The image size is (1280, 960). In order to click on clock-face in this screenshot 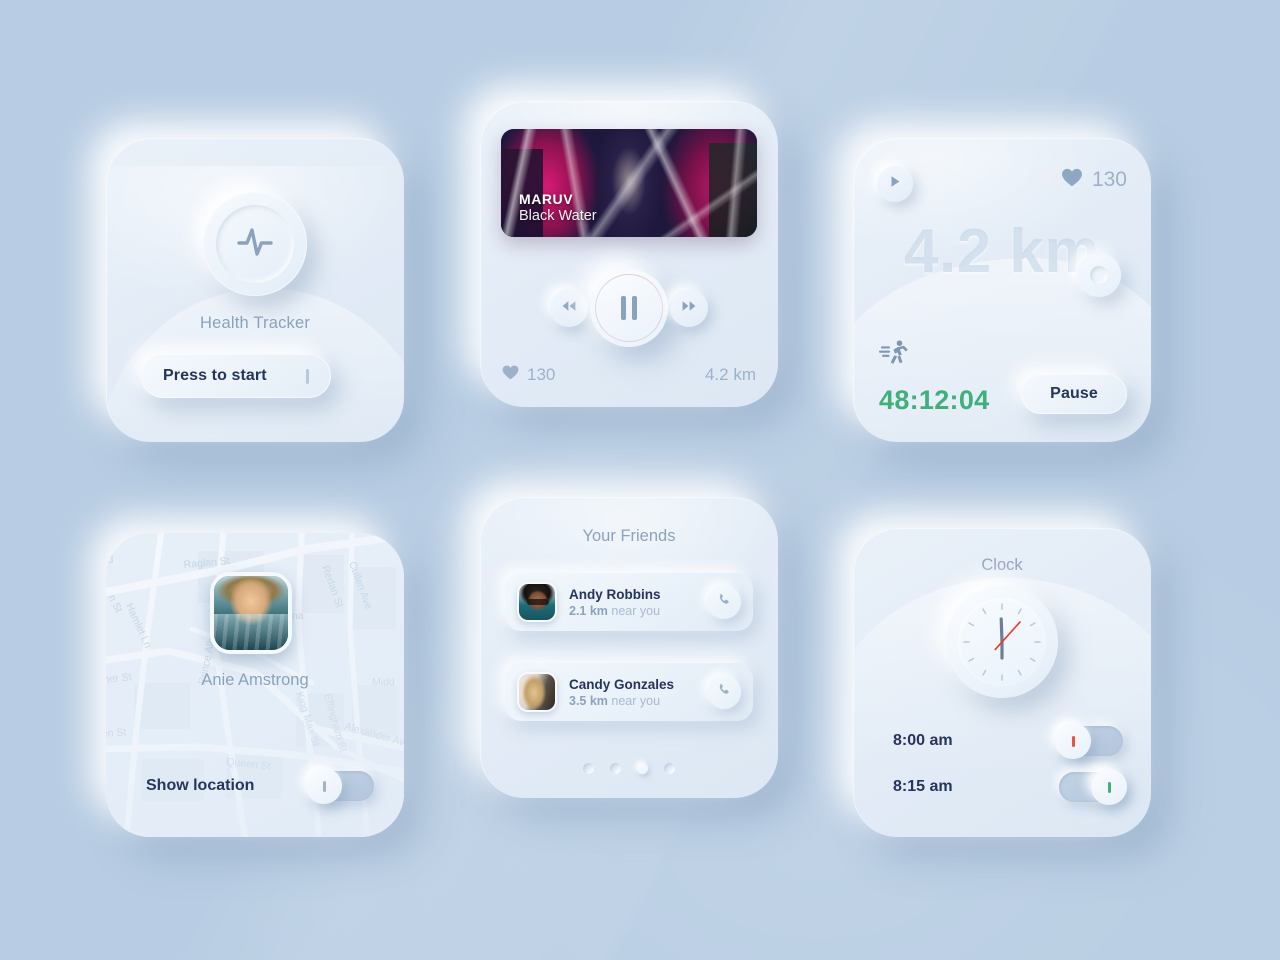, I will do `click(1002, 642)`.